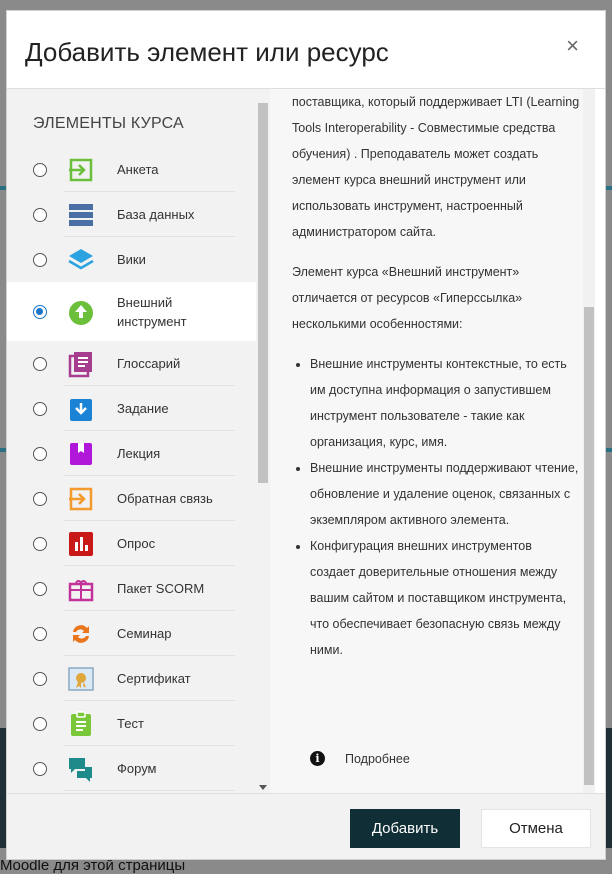 Image resolution: width=612 pixels, height=874 pixels. I want to click on activity-label: Анкета, so click(138, 169).